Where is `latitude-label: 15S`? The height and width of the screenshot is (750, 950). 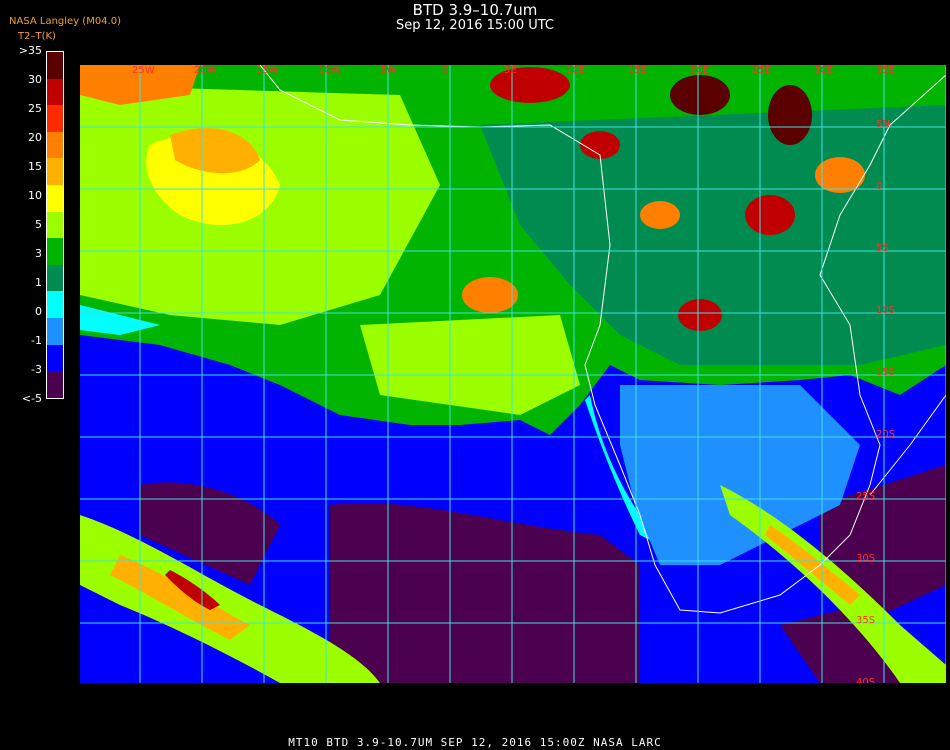 latitude-label: 15S is located at coordinates (885, 372).